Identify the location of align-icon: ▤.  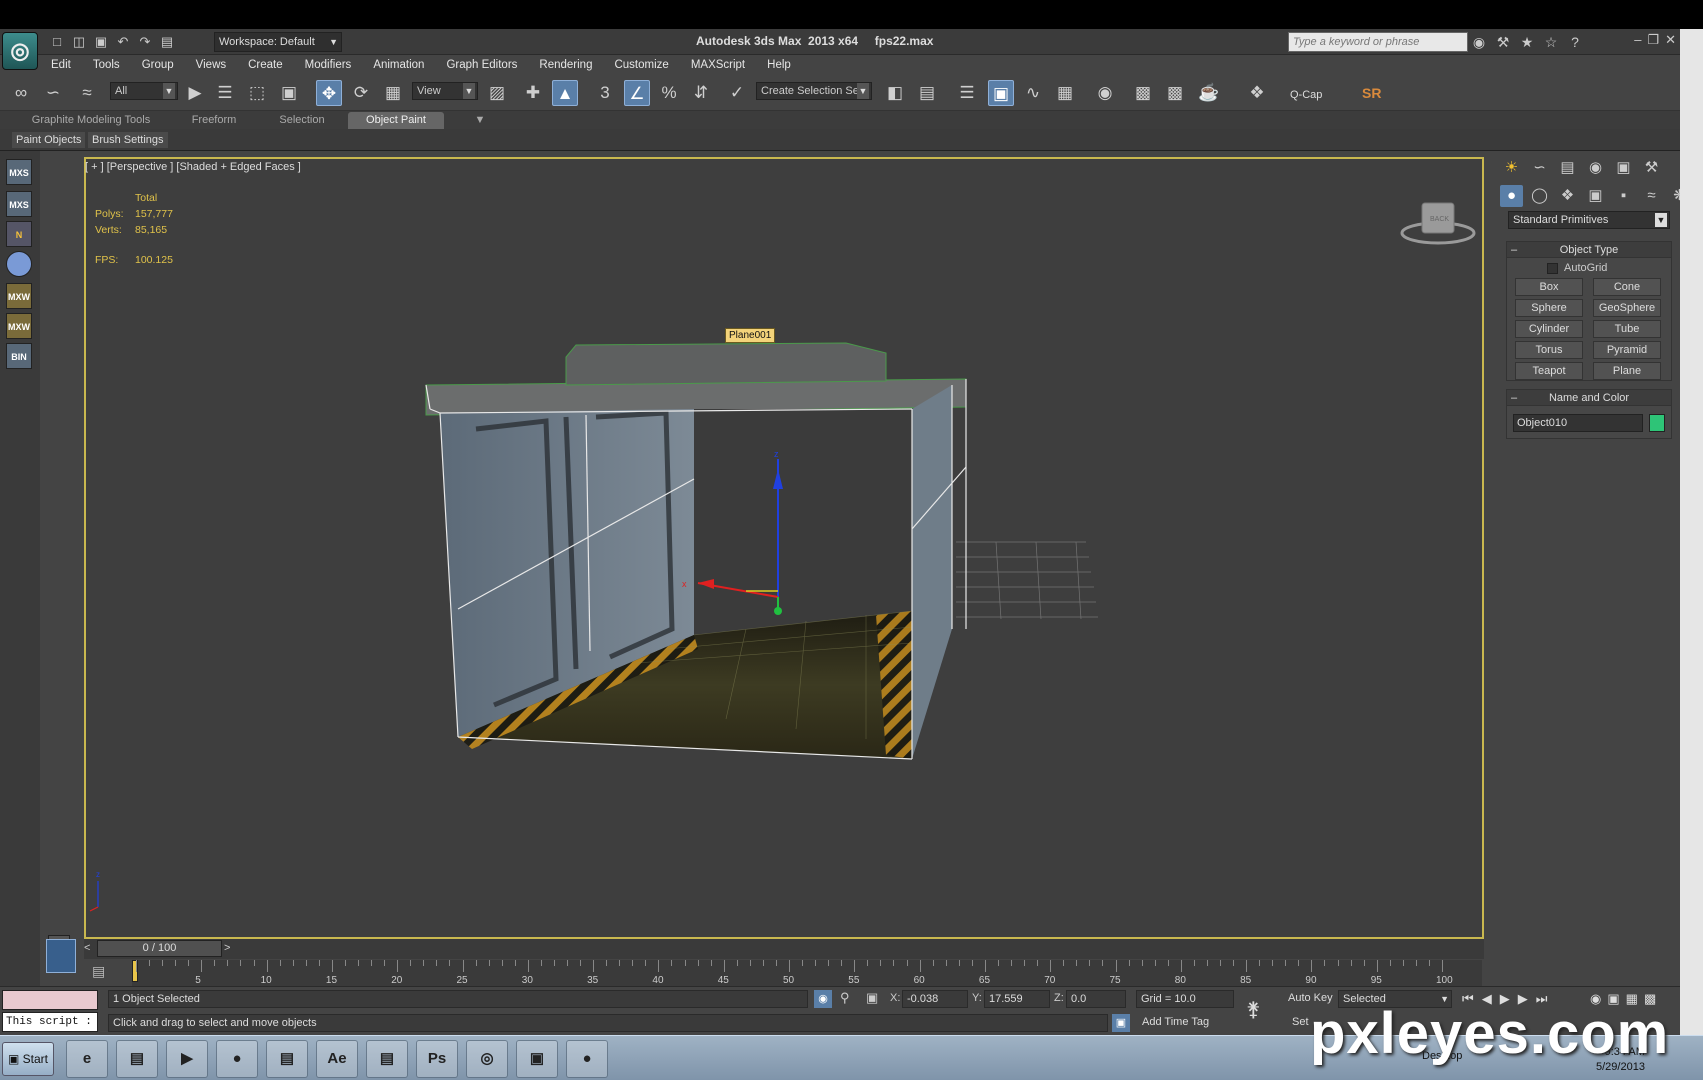
(927, 93).